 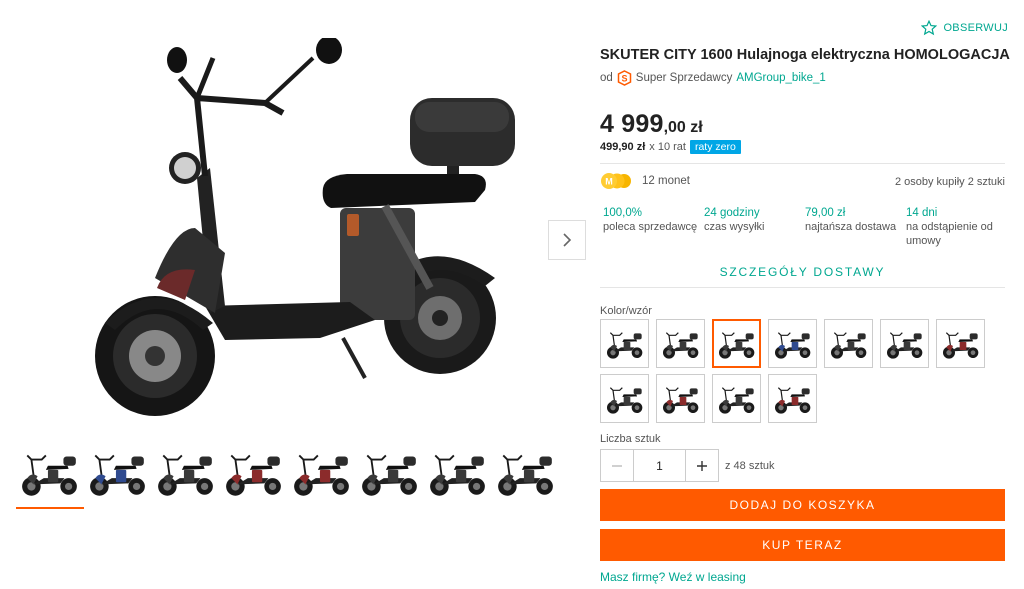 What do you see at coordinates (949, 234) in the screenshot?
I see `seller-stat-label: na odstąpienie od umowy` at bounding box center [949, 234].